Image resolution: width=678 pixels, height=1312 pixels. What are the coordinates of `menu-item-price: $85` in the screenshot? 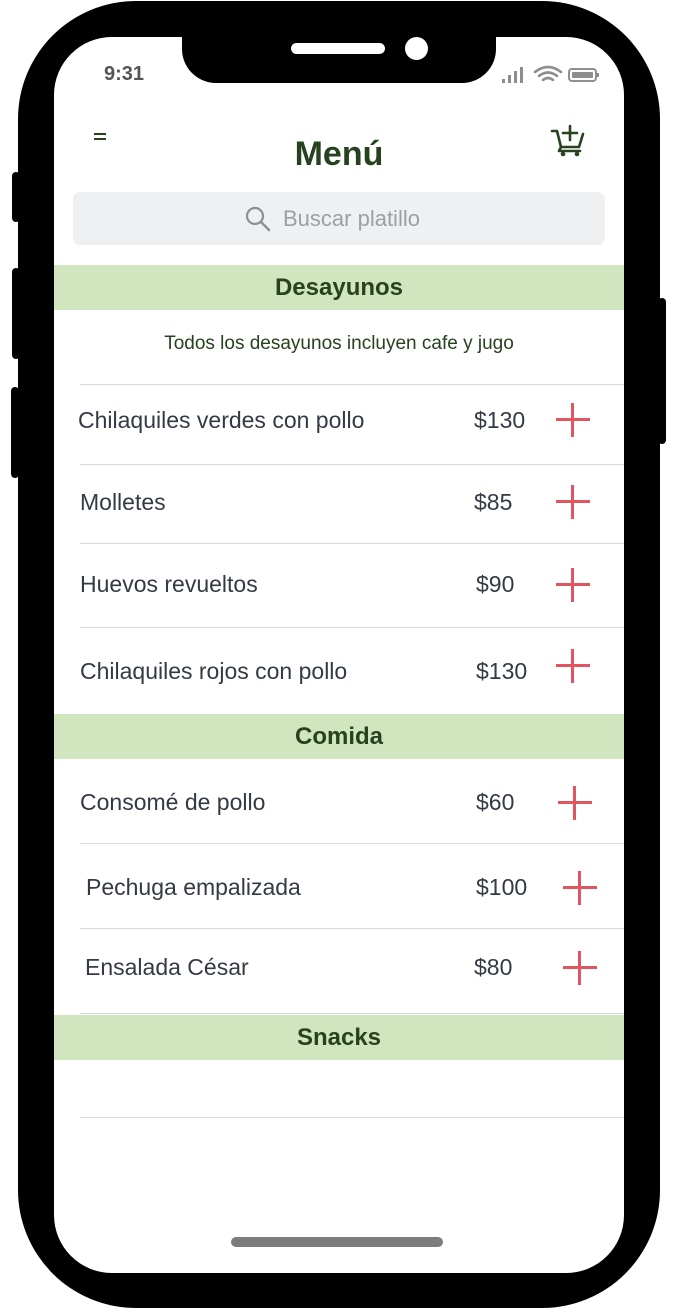 It's located at (493, 502).